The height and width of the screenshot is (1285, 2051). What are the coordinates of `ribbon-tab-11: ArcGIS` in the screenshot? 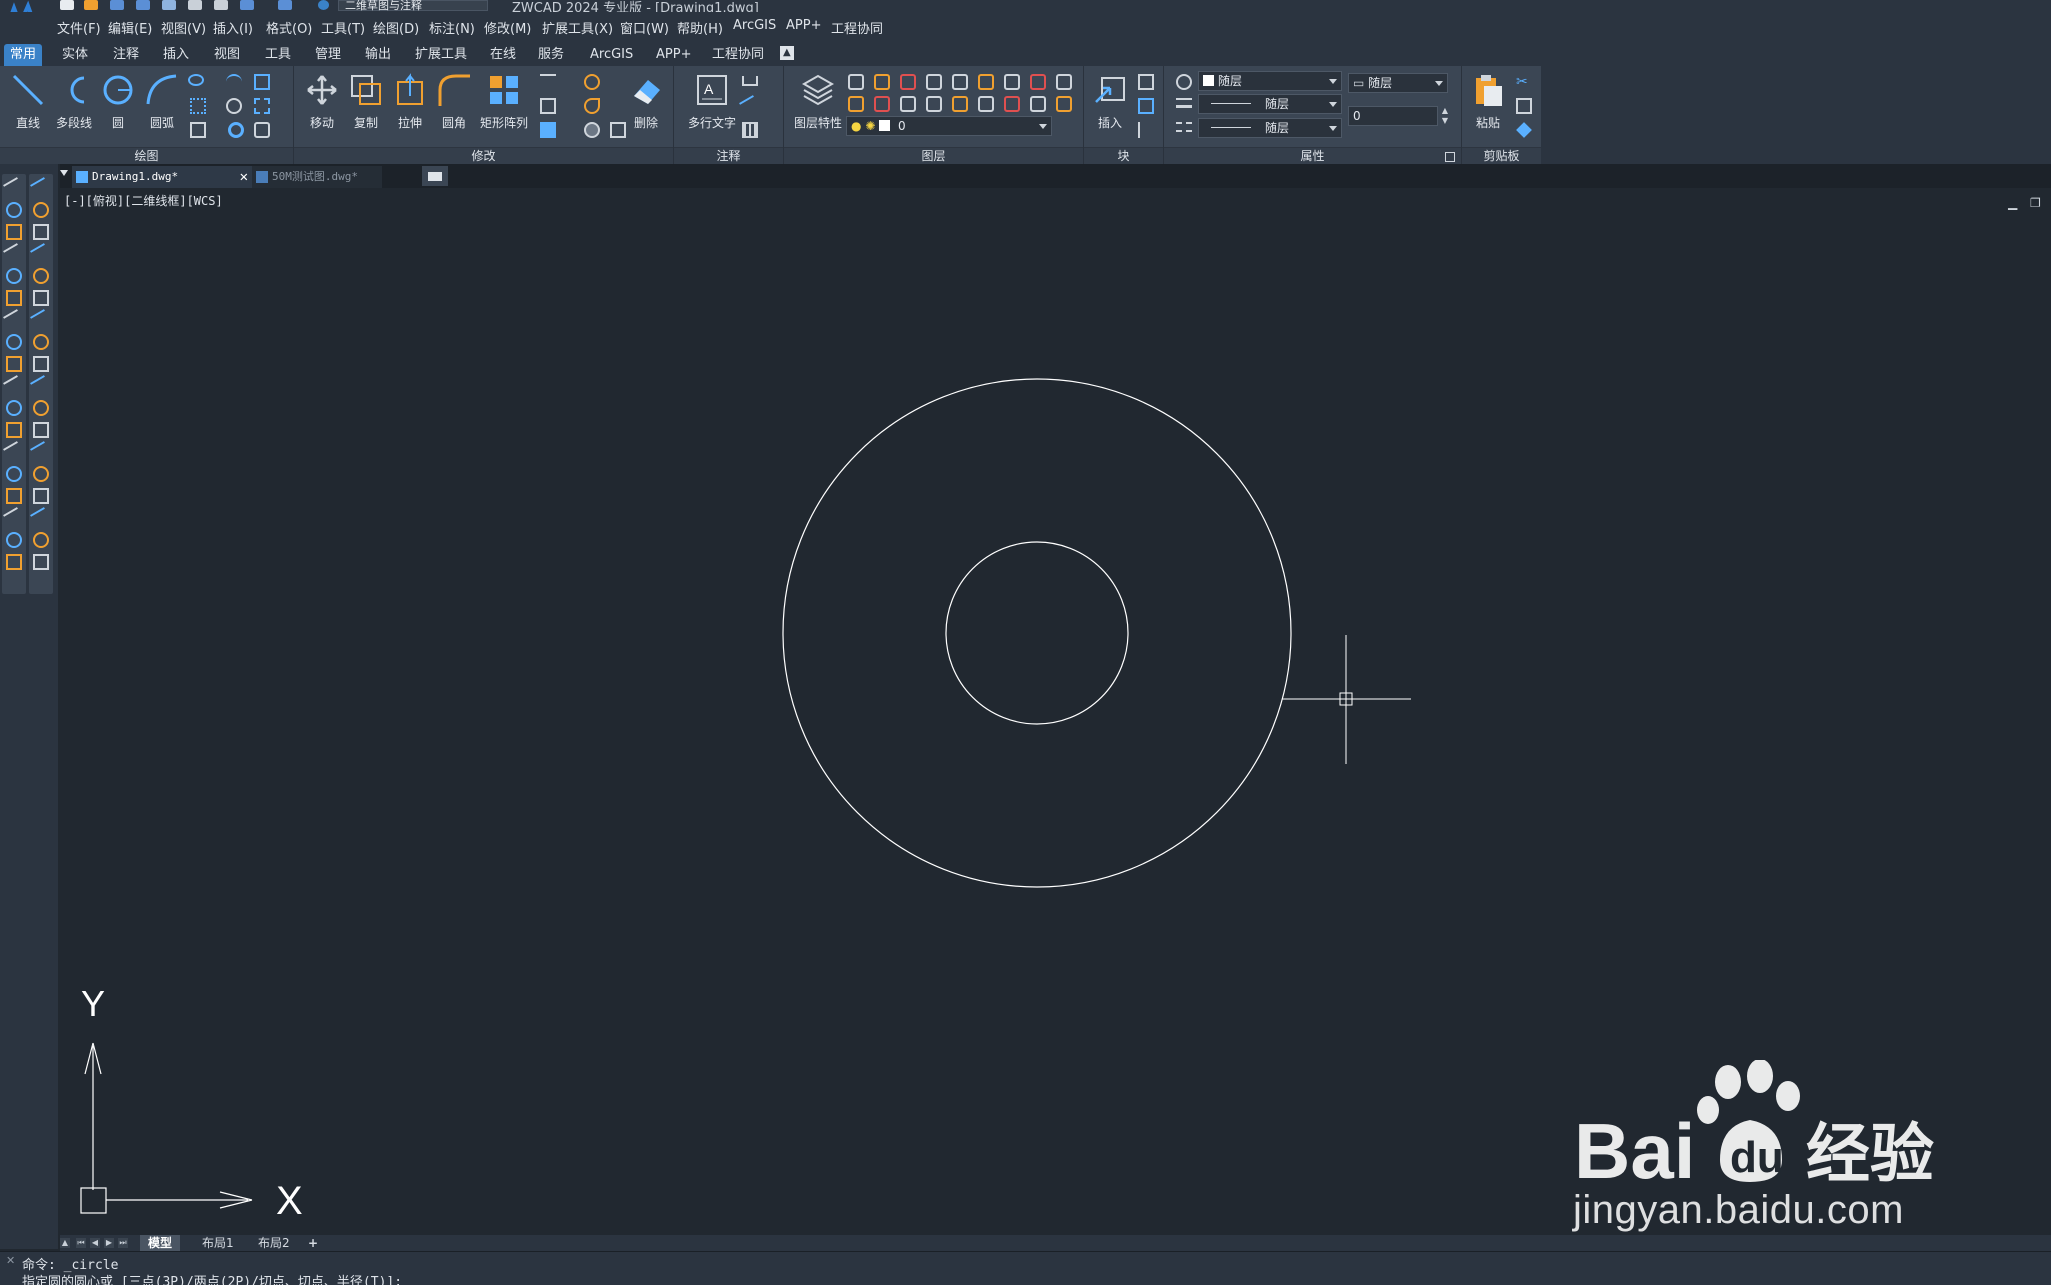 It's located at (611, 55).